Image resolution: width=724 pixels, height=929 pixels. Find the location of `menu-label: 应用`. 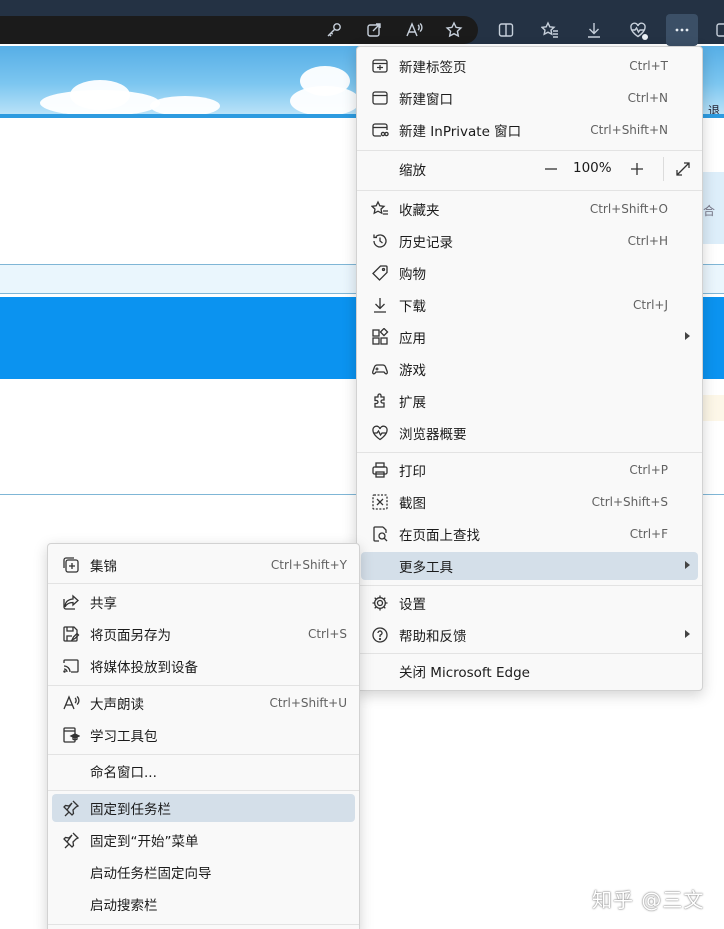

menu-label: 应用 is located at coordinates (412, 339).